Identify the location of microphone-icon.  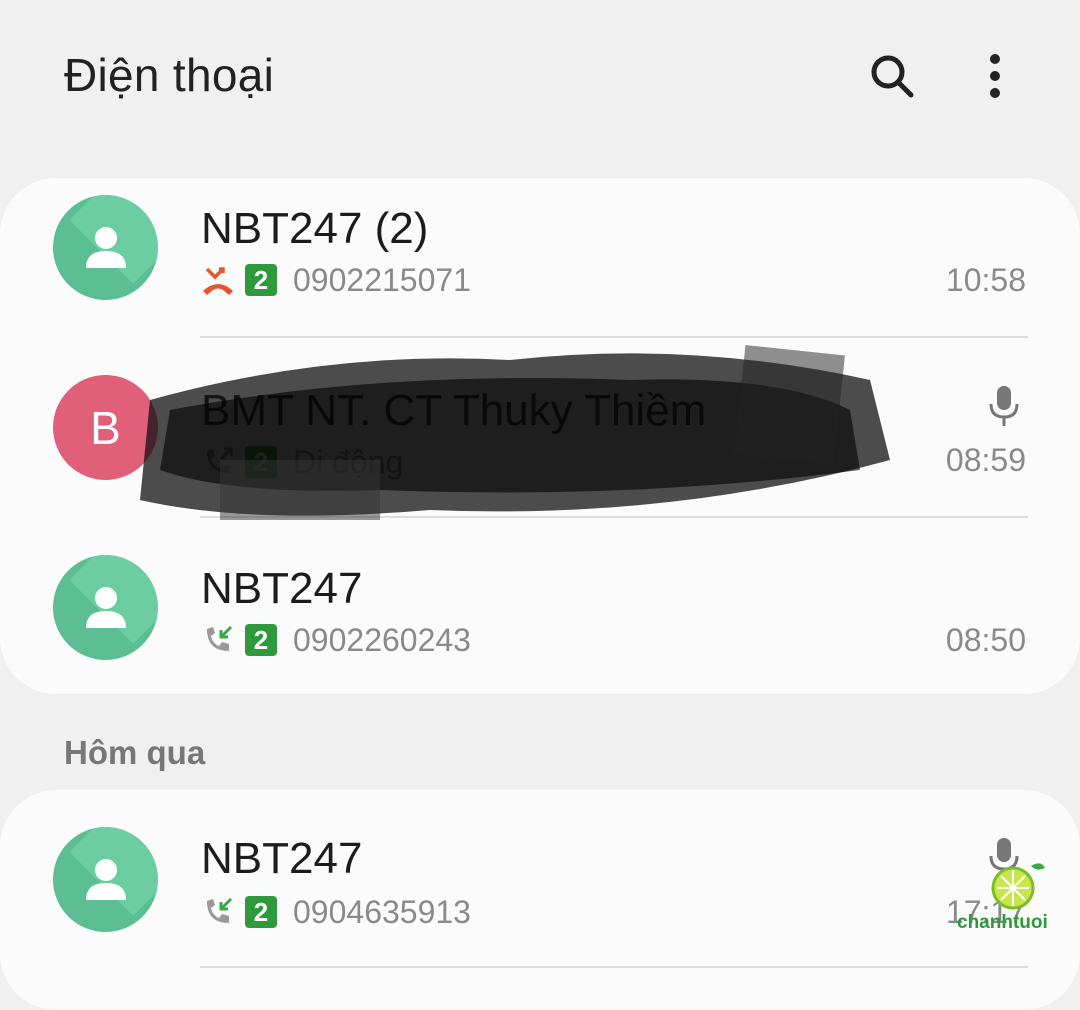
(1004, 406).